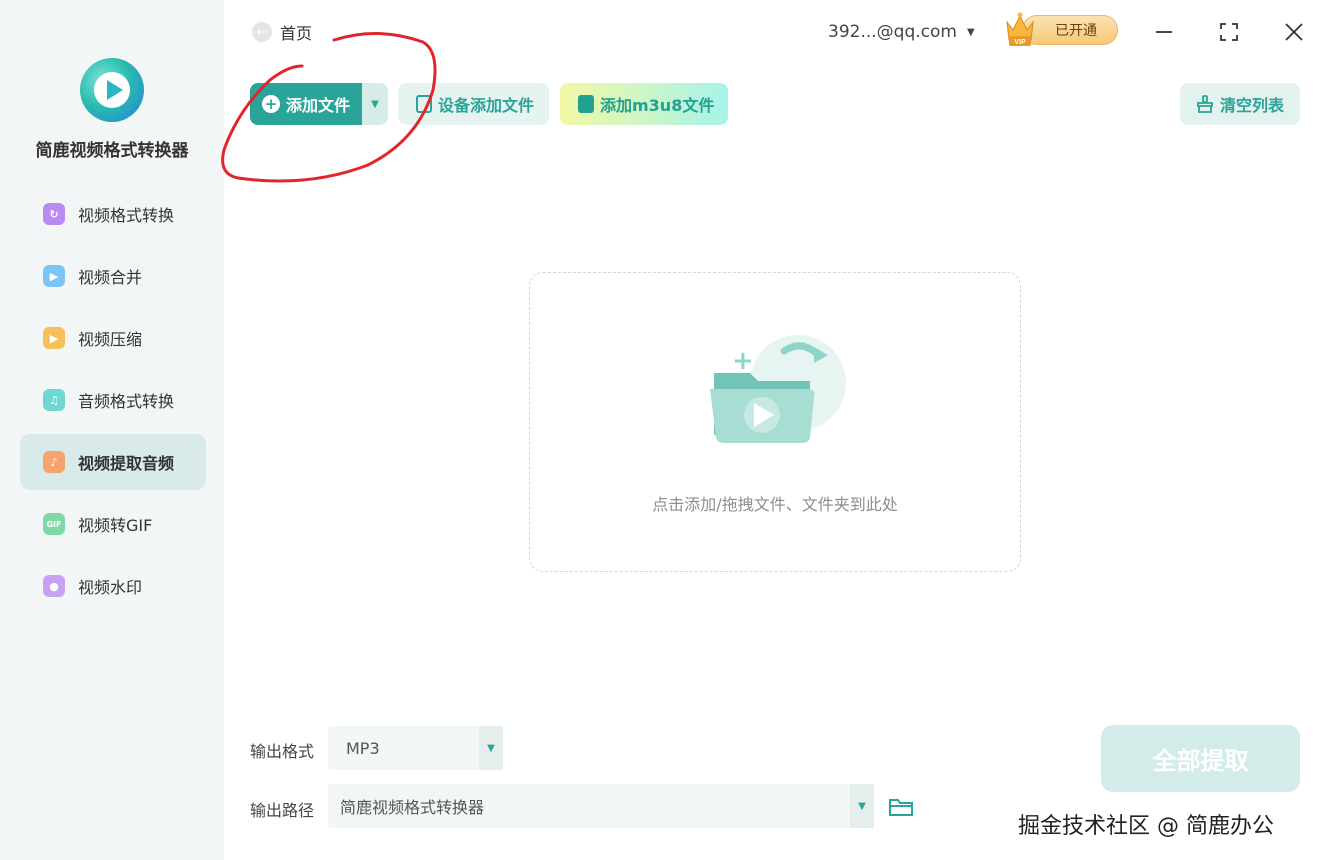 This screenshot has width=1326, height=860. Describe the element at coordinates (778, 389) in the screenshot. I see `folder-video-icon: +` at that location.